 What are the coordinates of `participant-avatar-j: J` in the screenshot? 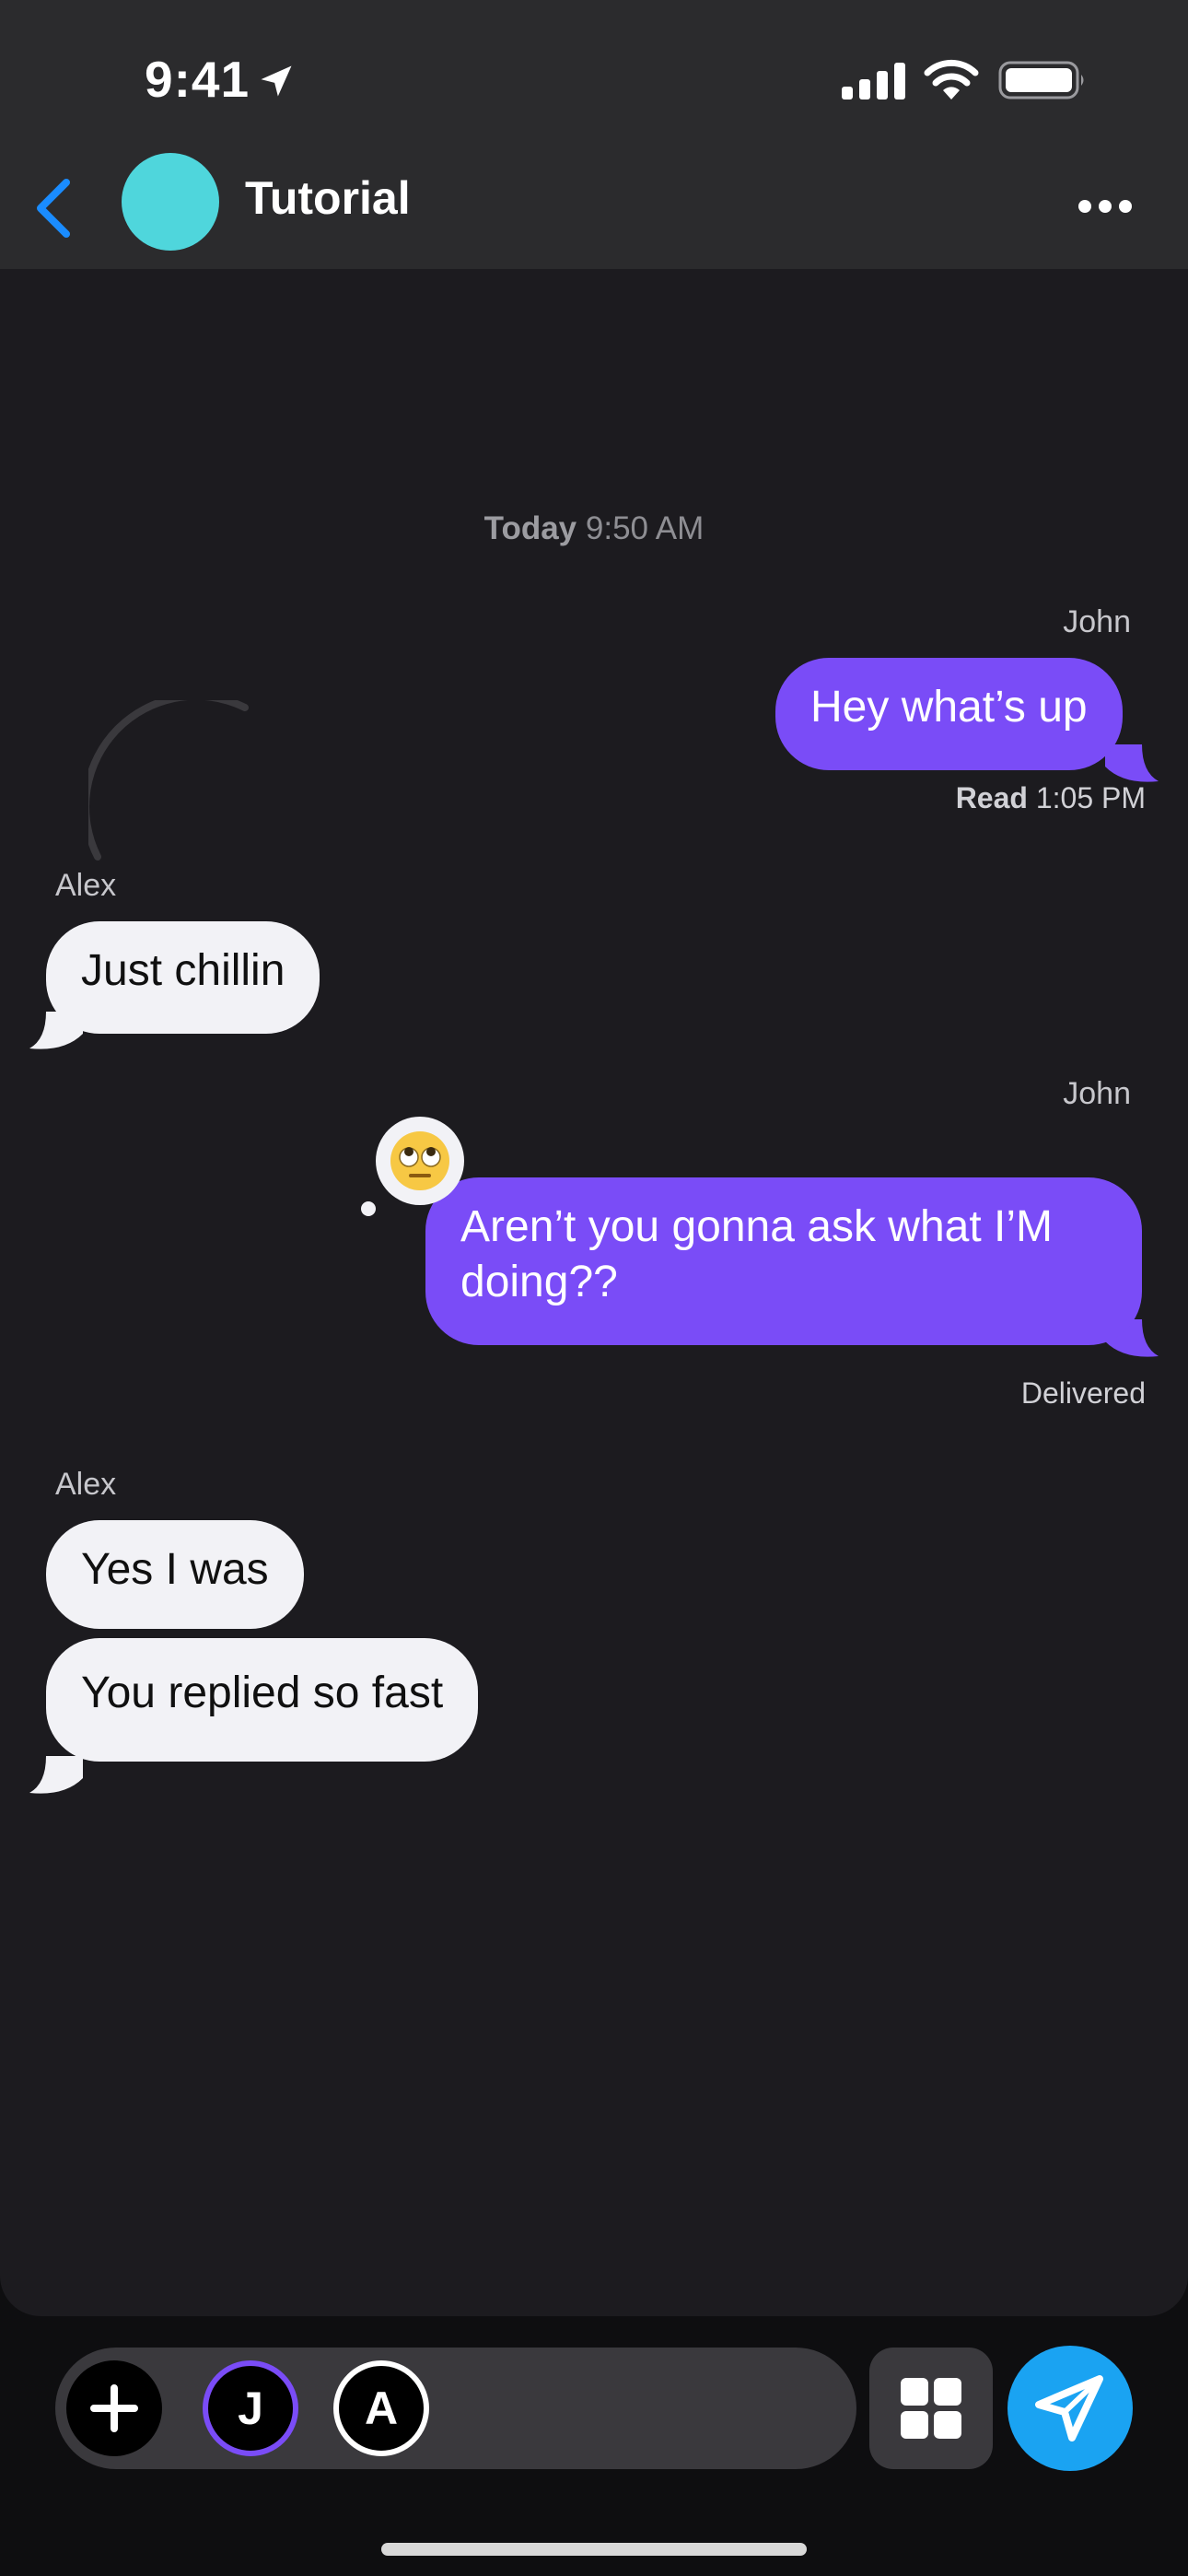 It's located at (250, 2408).